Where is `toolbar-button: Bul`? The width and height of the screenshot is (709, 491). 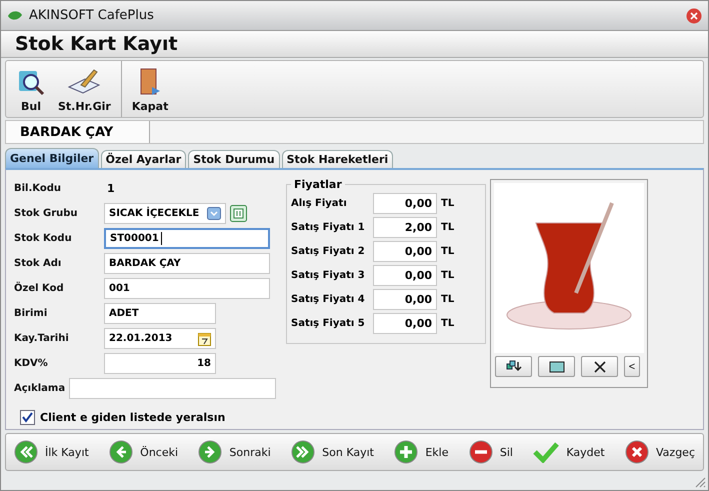
toolbar-button: Bul is located at coordinates (31, 89).